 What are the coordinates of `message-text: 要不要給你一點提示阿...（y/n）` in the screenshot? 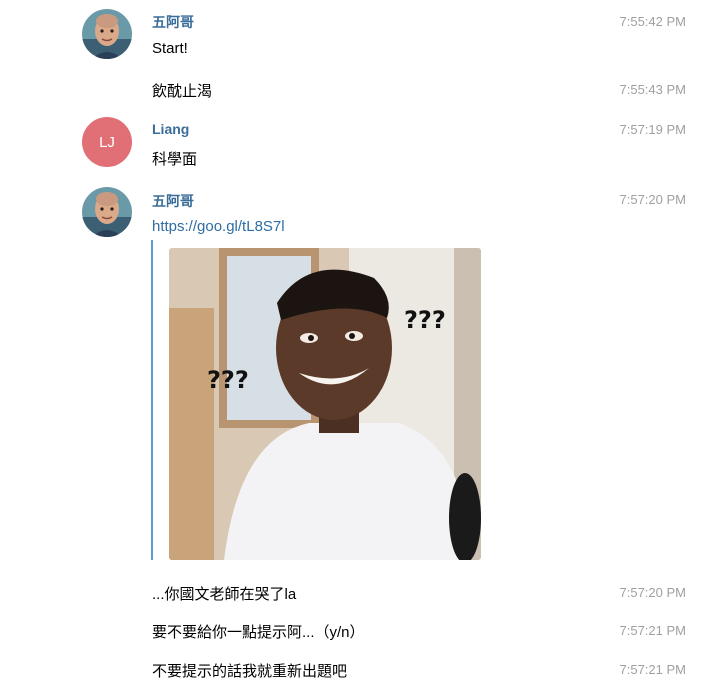 It's located at (258, 632).